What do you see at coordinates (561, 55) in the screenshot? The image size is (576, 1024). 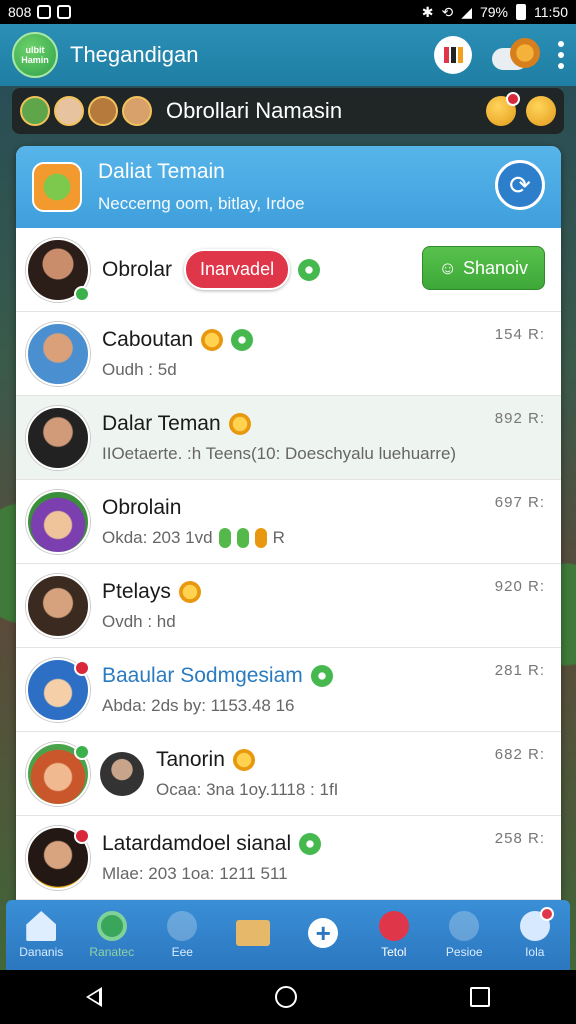 I see `kebab-menu-icon` at bounding box center [561, 55].